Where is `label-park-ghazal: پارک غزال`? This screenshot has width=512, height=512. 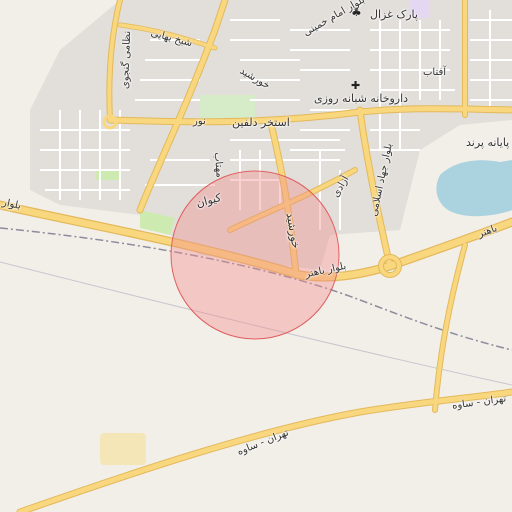 label-park-ghazal: پارک غزال is located at coordinates (394, 14).